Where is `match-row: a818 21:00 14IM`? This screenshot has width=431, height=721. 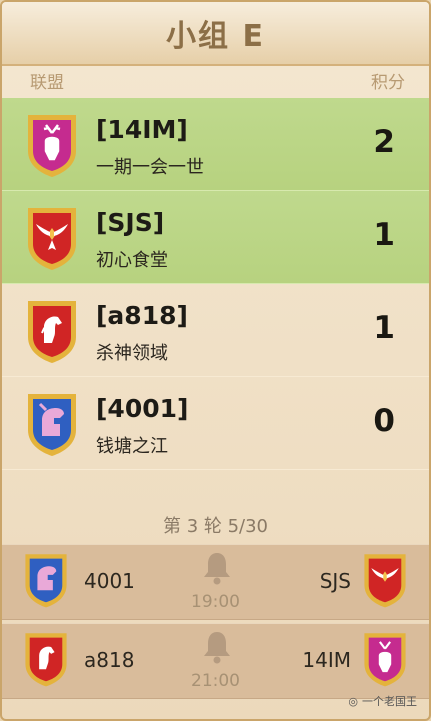
match-row: a818 21:00 14IM is located at coordinates (215, 661).